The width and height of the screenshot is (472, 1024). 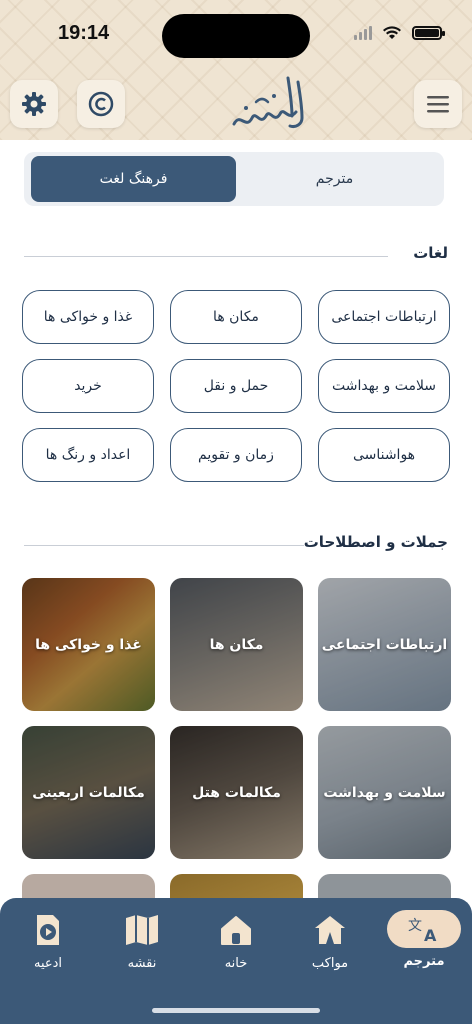 I want to click on phrase-card-label: سلامت و بهداشت, so click(x=384, y=792).